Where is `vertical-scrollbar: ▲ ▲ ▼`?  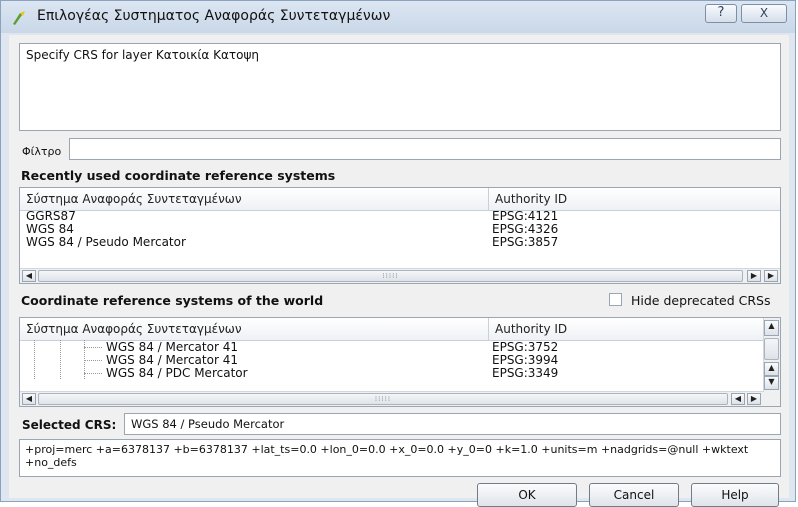 vertical-scrollbar: ▲ ▲ ▼ is located at coordinates (771, 362).